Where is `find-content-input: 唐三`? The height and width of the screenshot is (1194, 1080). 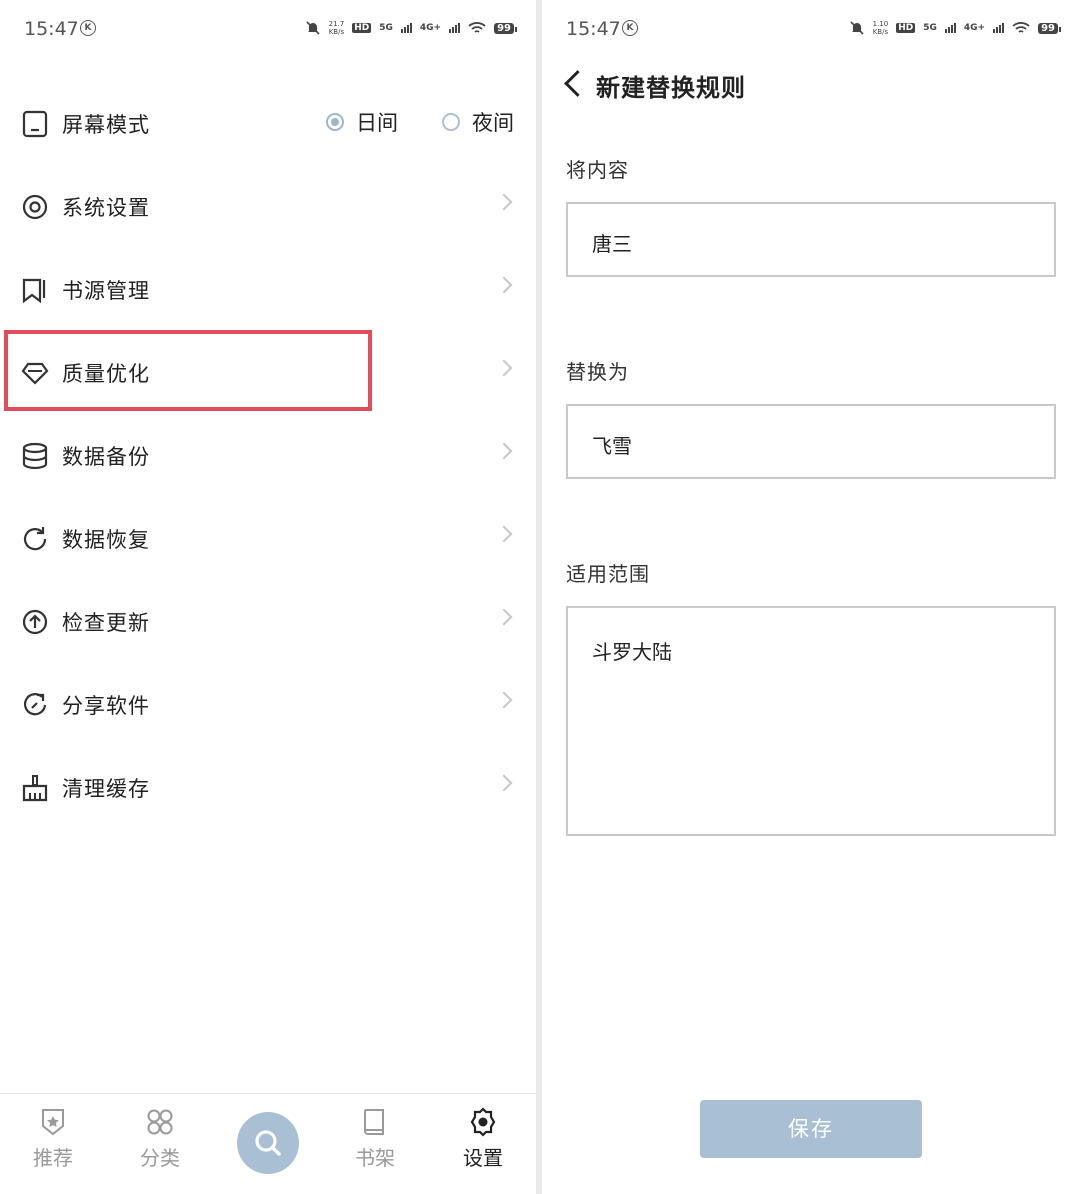
find-content-input: 唐三 is located at coordinates (811, 239).